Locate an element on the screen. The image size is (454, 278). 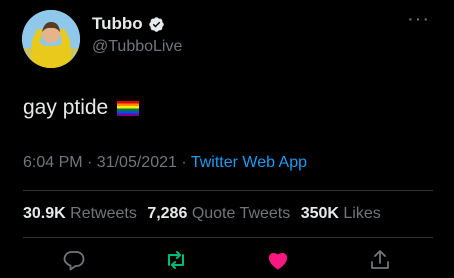
tweet-text: gay ptide is located at coordinates (81, 108).